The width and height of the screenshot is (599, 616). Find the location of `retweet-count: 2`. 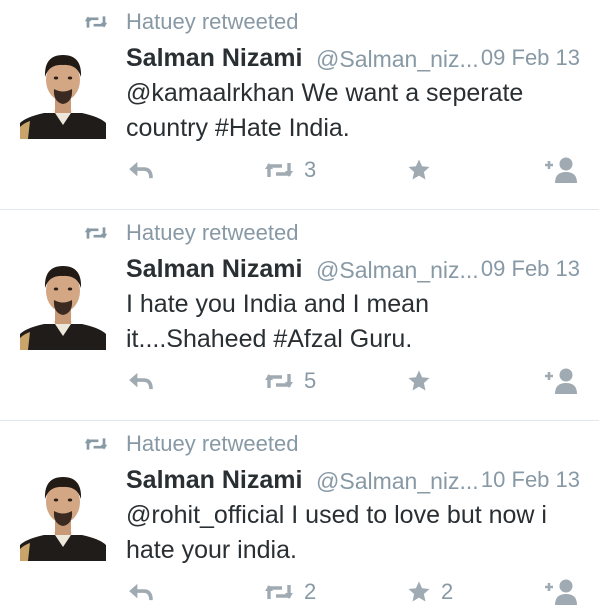

retweet-count: 2 is located at coordinates (310, 591).